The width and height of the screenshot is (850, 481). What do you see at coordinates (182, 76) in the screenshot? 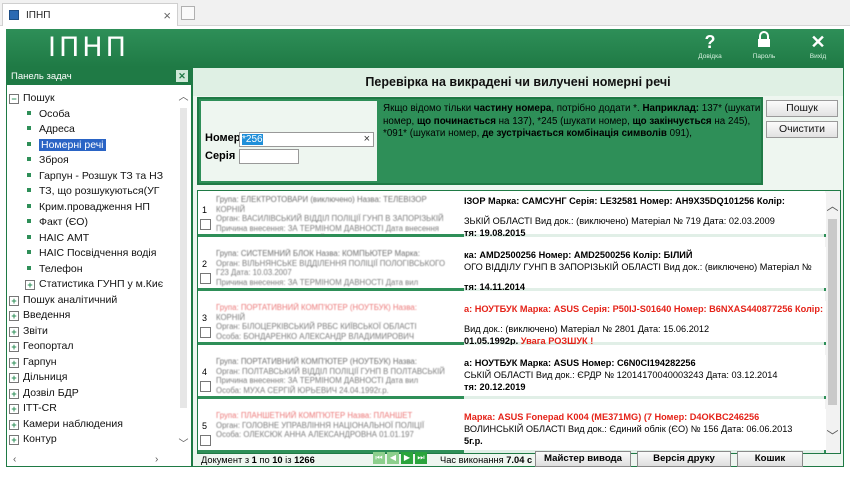
I see `panel-close-icon: ✕` at bounding box center [182, 76].